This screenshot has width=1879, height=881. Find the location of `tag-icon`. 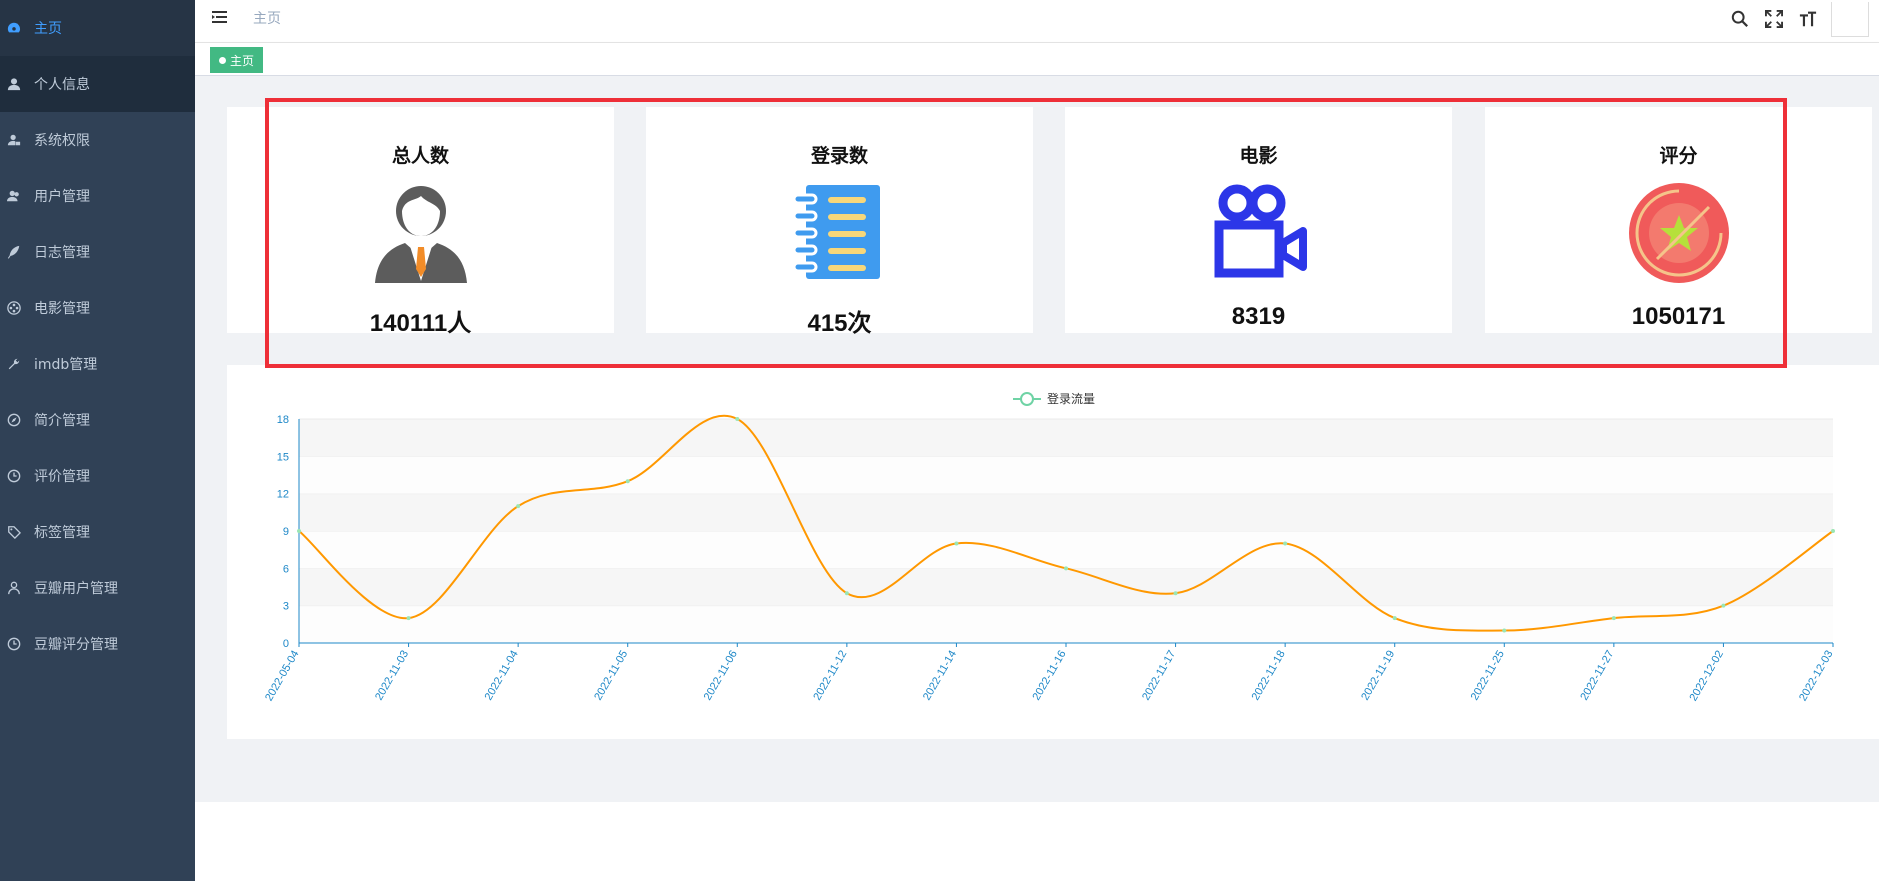

tag-icon is located at coordinates (14, 532).